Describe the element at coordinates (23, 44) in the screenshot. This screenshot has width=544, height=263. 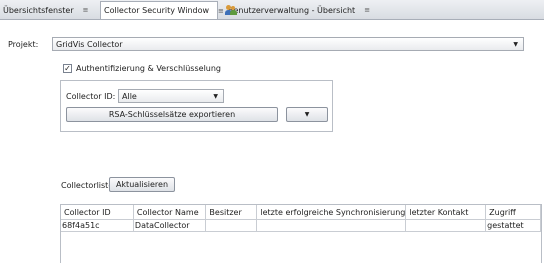
I see `project-label: Projekt:` at that location.